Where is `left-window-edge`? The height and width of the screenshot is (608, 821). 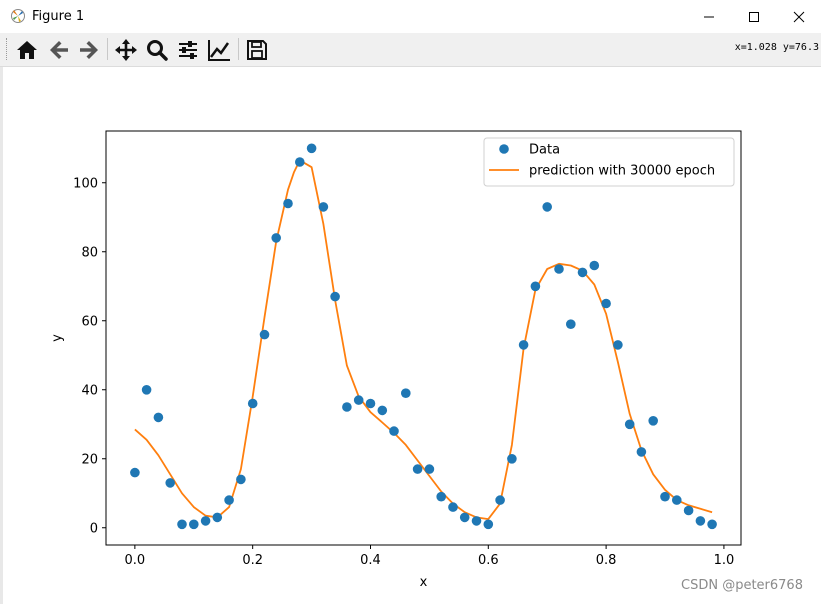 left-window-edge is located at coordinates (1, 335).